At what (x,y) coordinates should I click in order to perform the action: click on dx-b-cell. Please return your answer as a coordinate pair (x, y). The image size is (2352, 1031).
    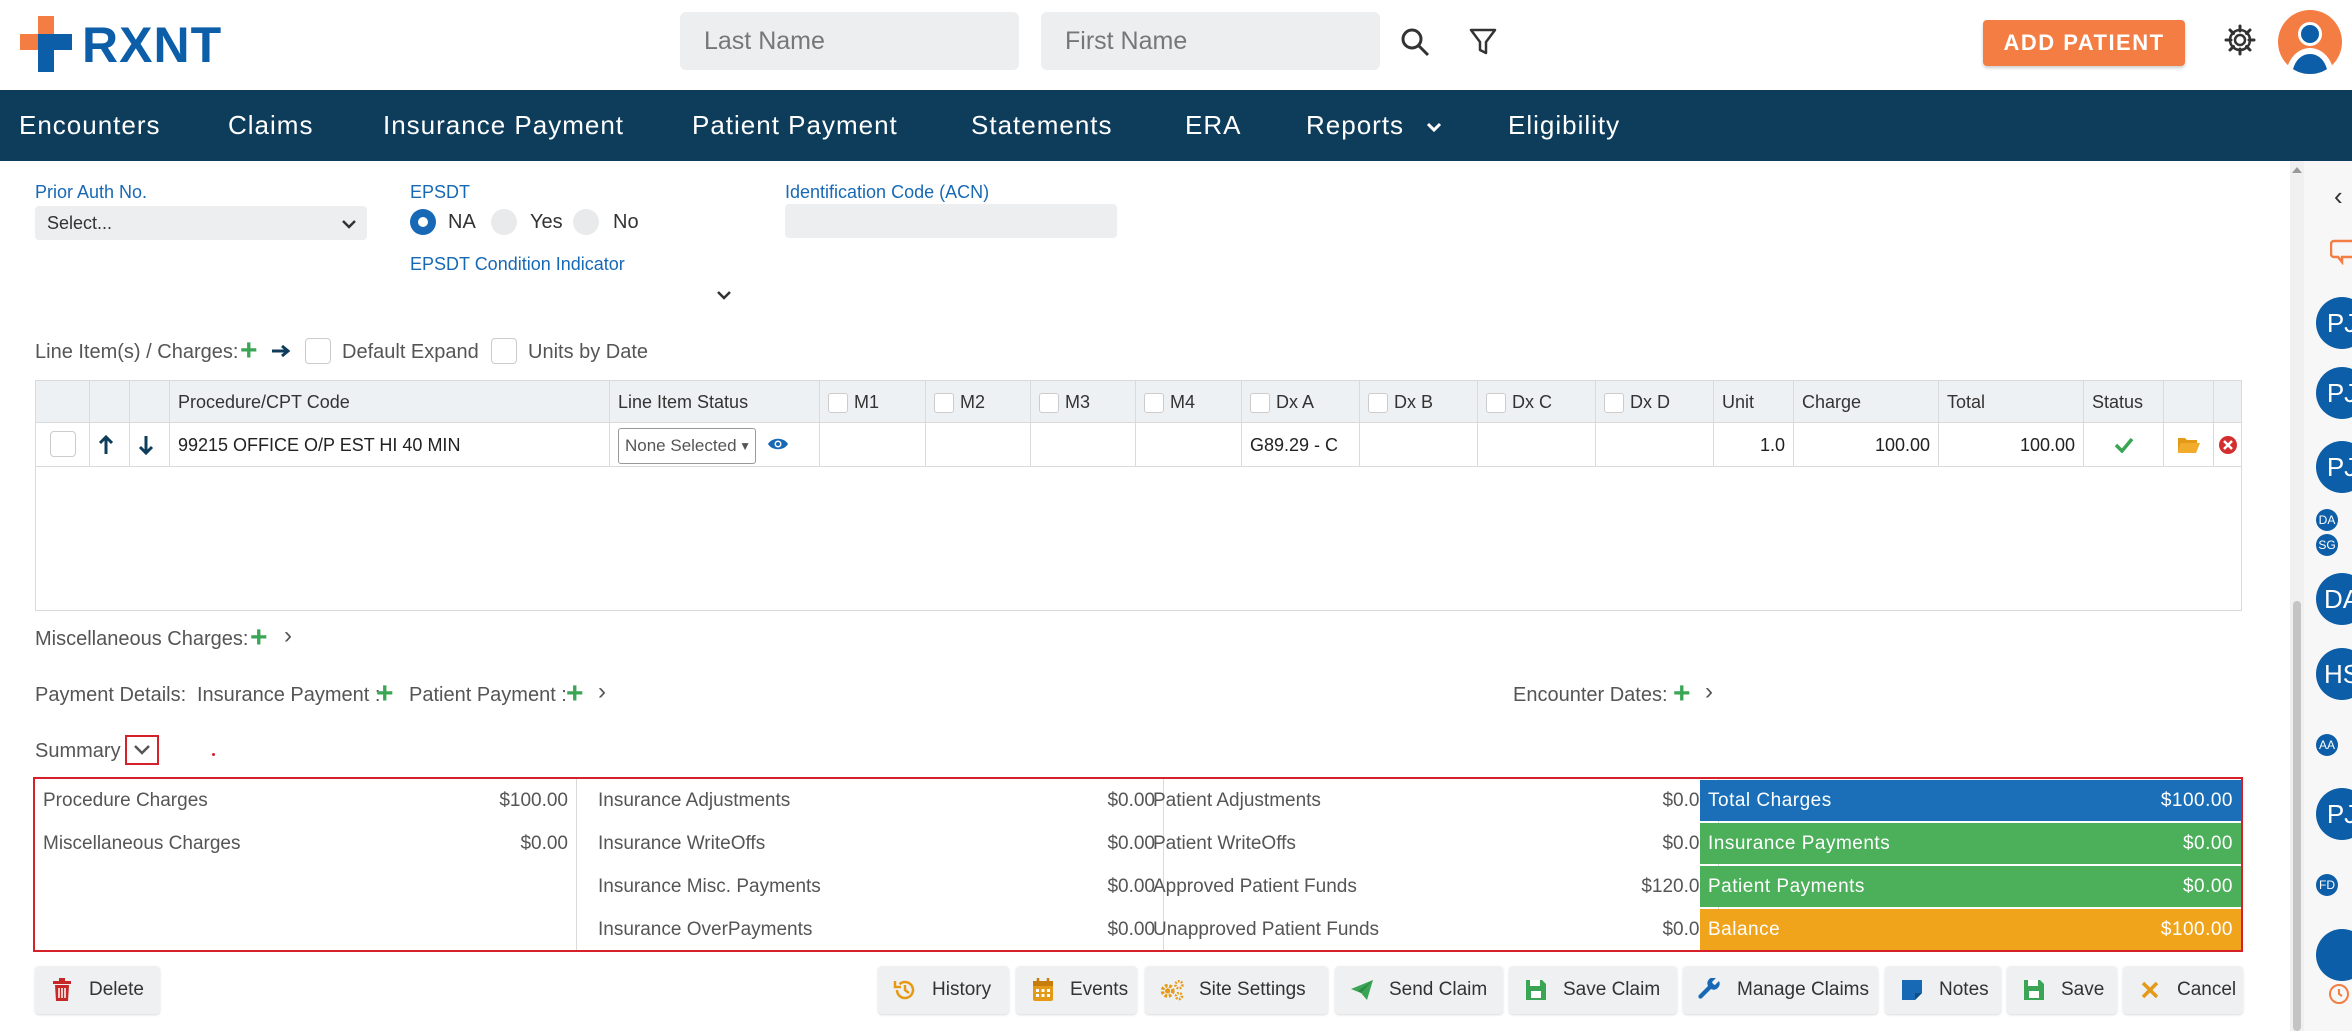
    Looking at the image, I should click on (1419, 445).